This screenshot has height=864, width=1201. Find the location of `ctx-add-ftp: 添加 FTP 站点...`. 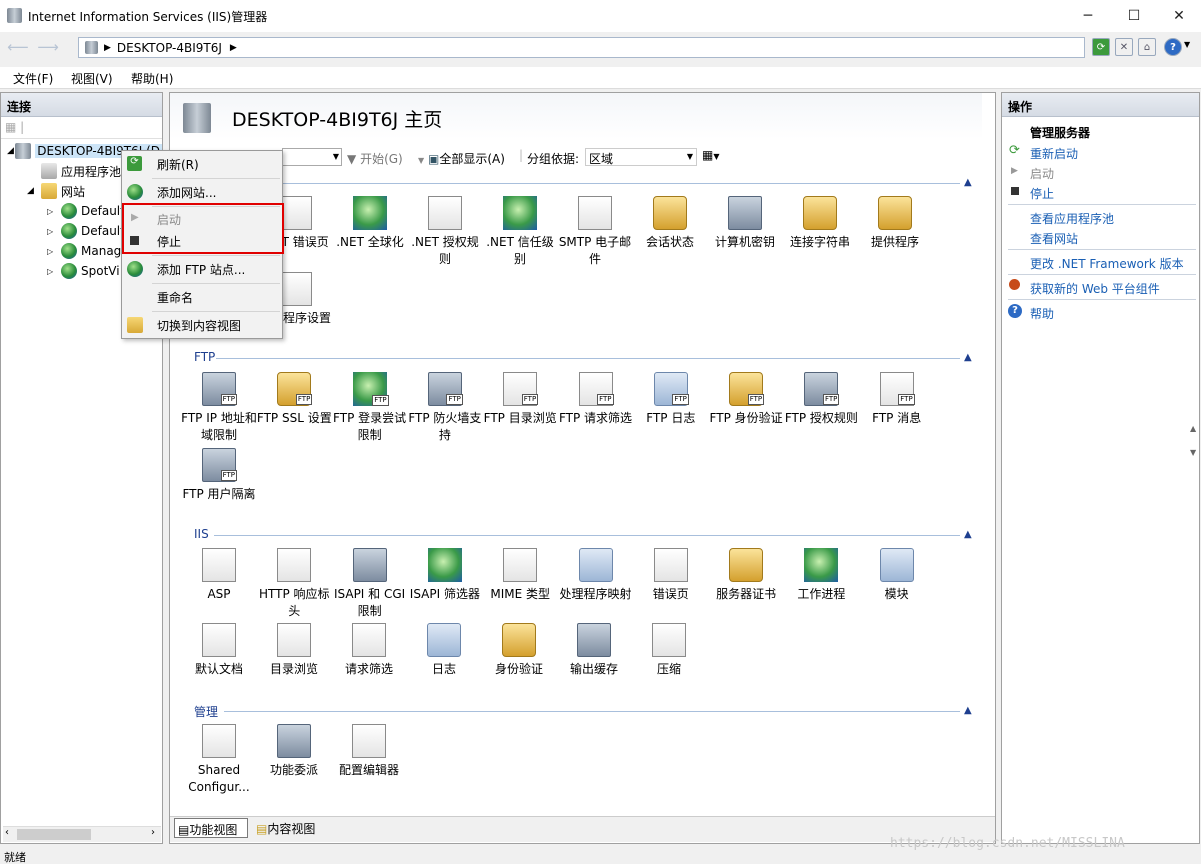

ctx-add-ftp: 添加 FTP 站点... is located at coordinates (202, 269).